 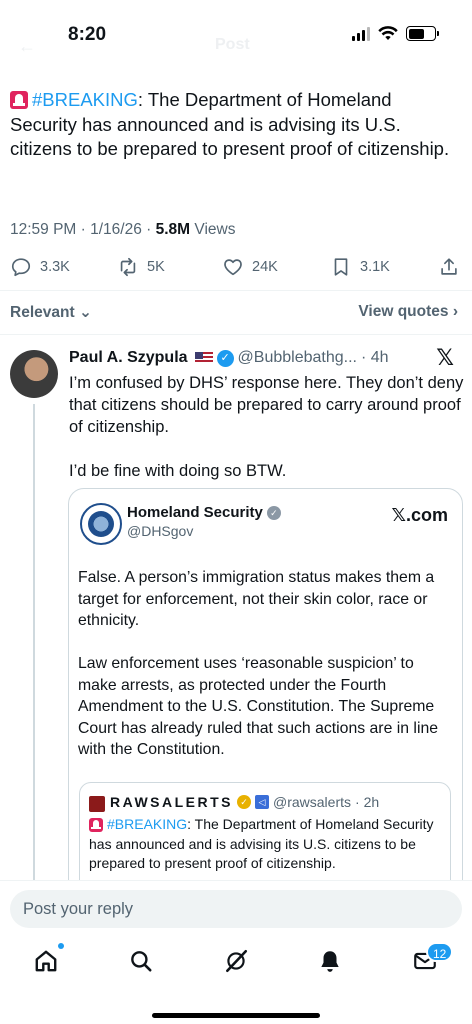 I want to click on bookmark-button: 3.1K, so click(x=360, y=267).